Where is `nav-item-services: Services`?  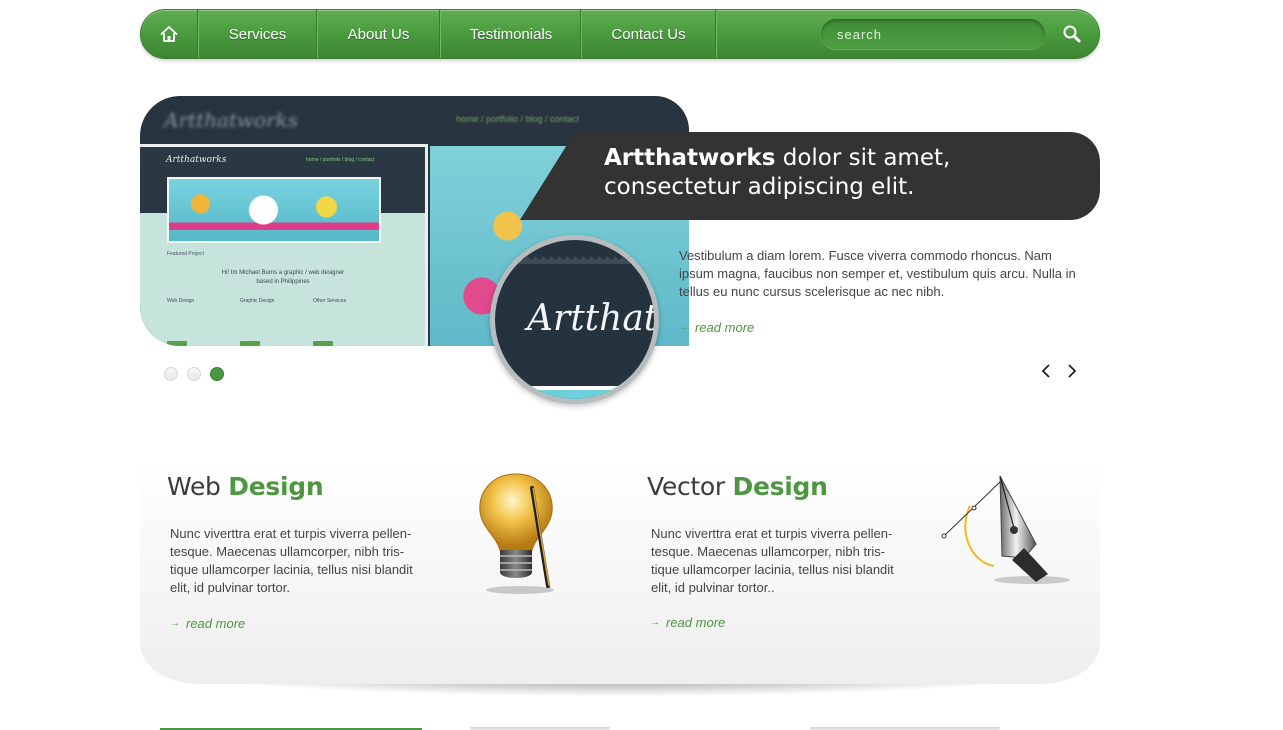 nav-item-services: Services is located at coordinates (257, 34).